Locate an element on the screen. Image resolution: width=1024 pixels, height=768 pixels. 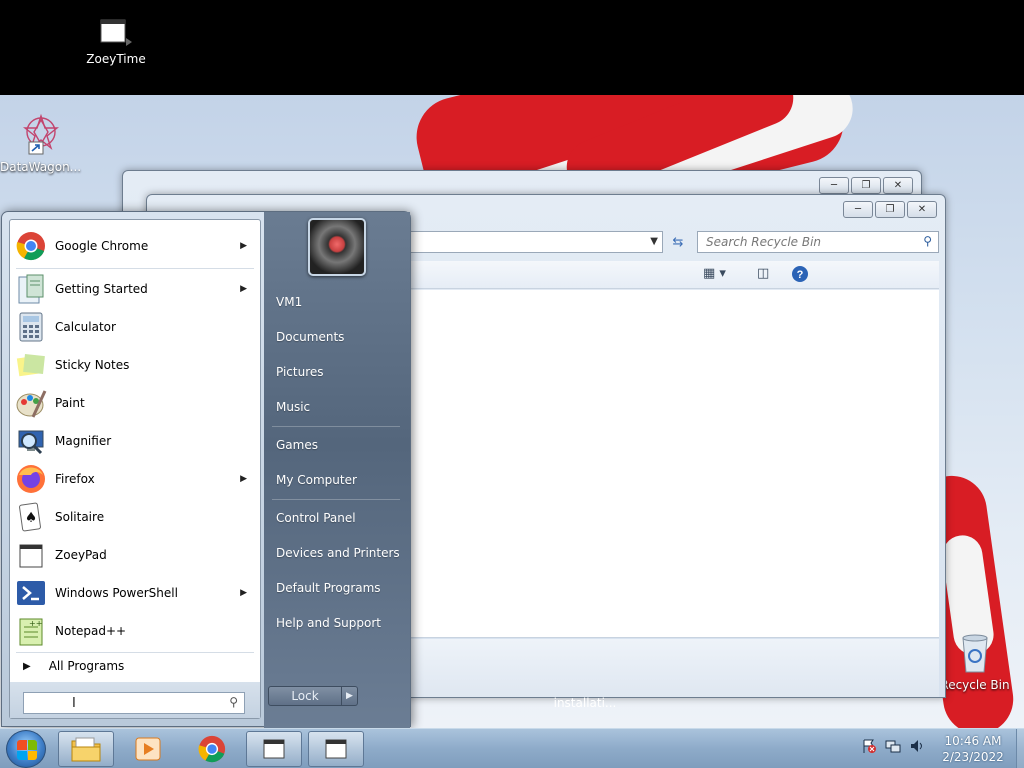
desktop-icon-recycle-bin: Recycle Bin is located at coordinates (975, 661).